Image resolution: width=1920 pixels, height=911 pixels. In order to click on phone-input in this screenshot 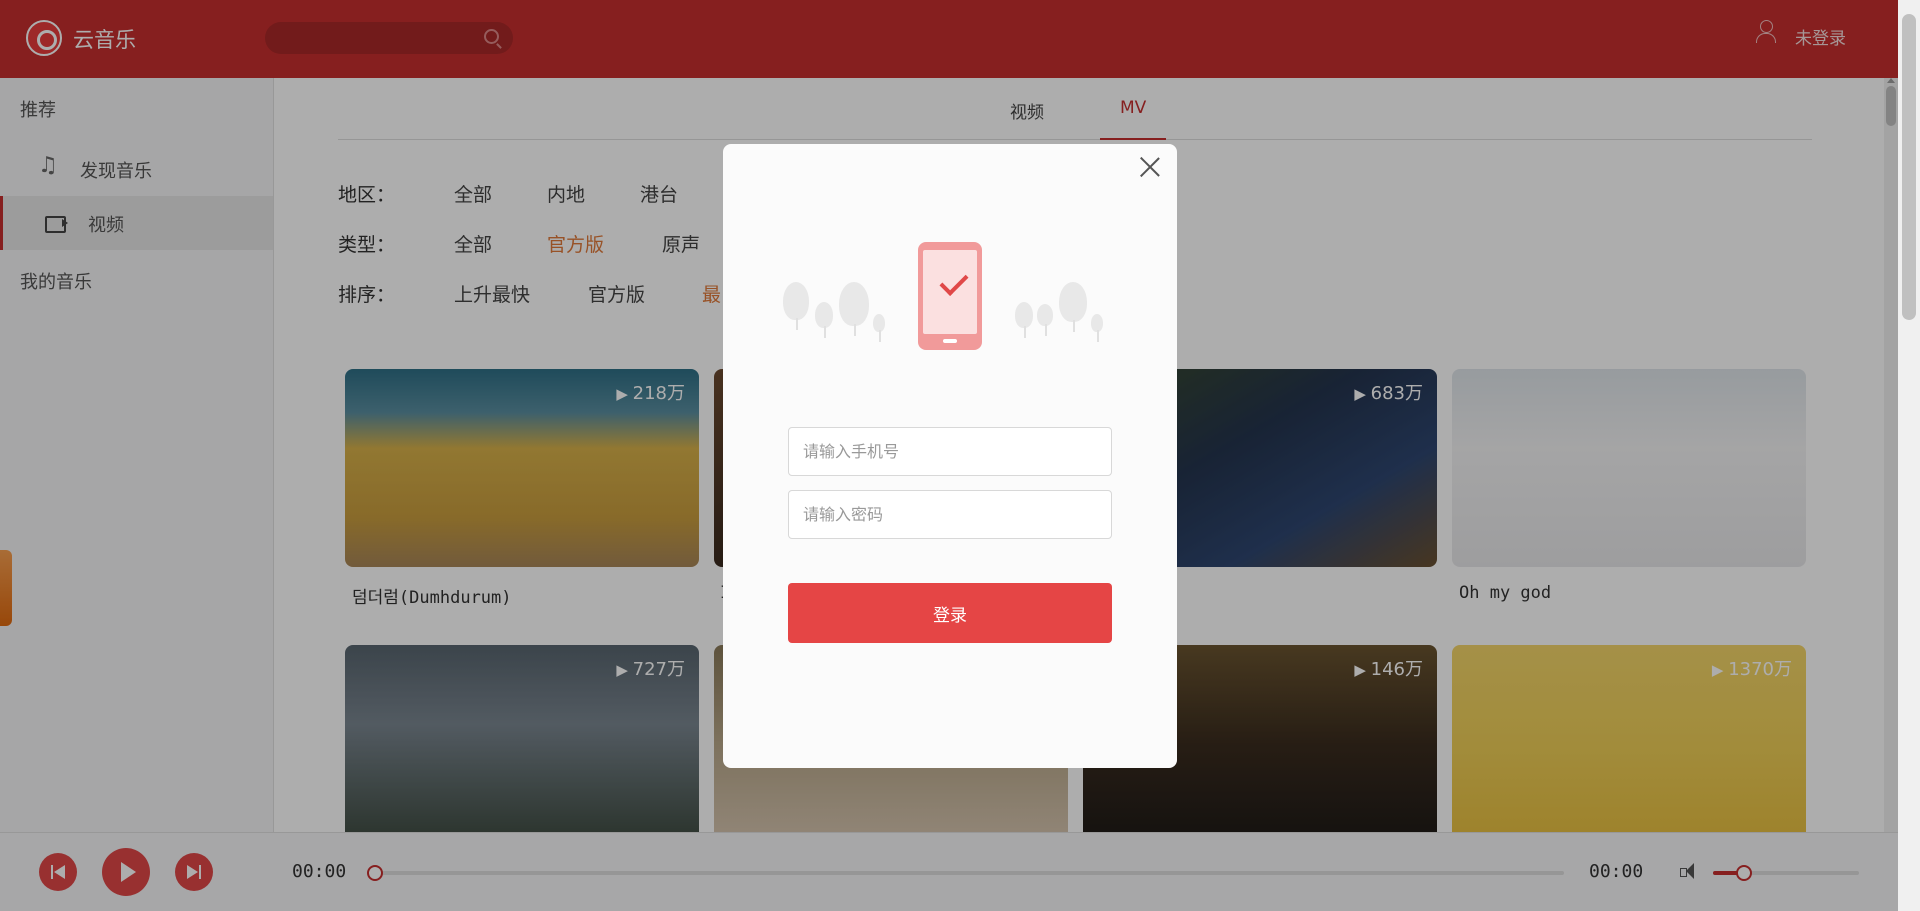, I will do `click(950, 451)`.